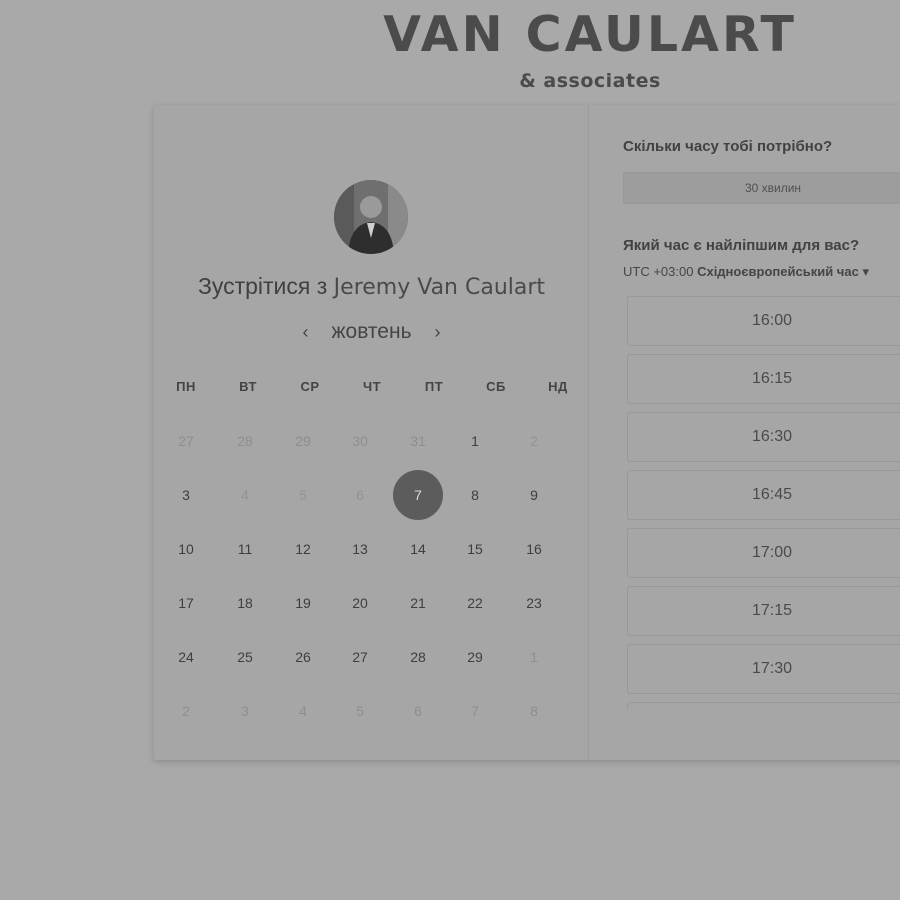 The image size is (900, 900). What do you see at coordinates (360, 441) in the screenshot?
I see `calendar-day: 30` at bounding box center [360, 441].